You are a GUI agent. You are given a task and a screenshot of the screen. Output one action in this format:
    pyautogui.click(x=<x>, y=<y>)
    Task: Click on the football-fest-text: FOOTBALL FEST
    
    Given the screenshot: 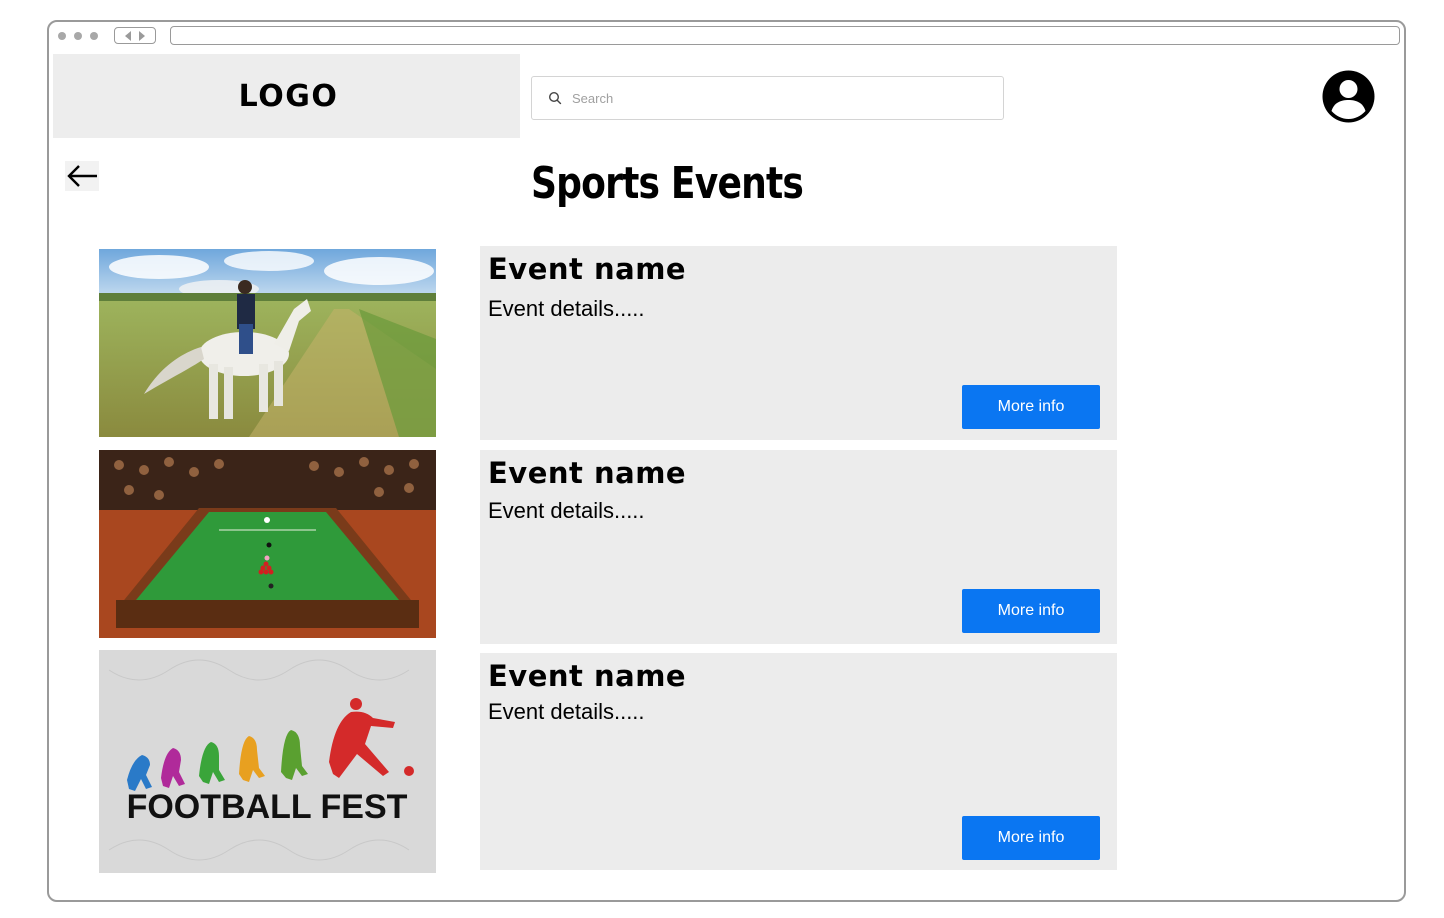 What is the action you would take?
    pyautogui.click(x=267, y=807)
    